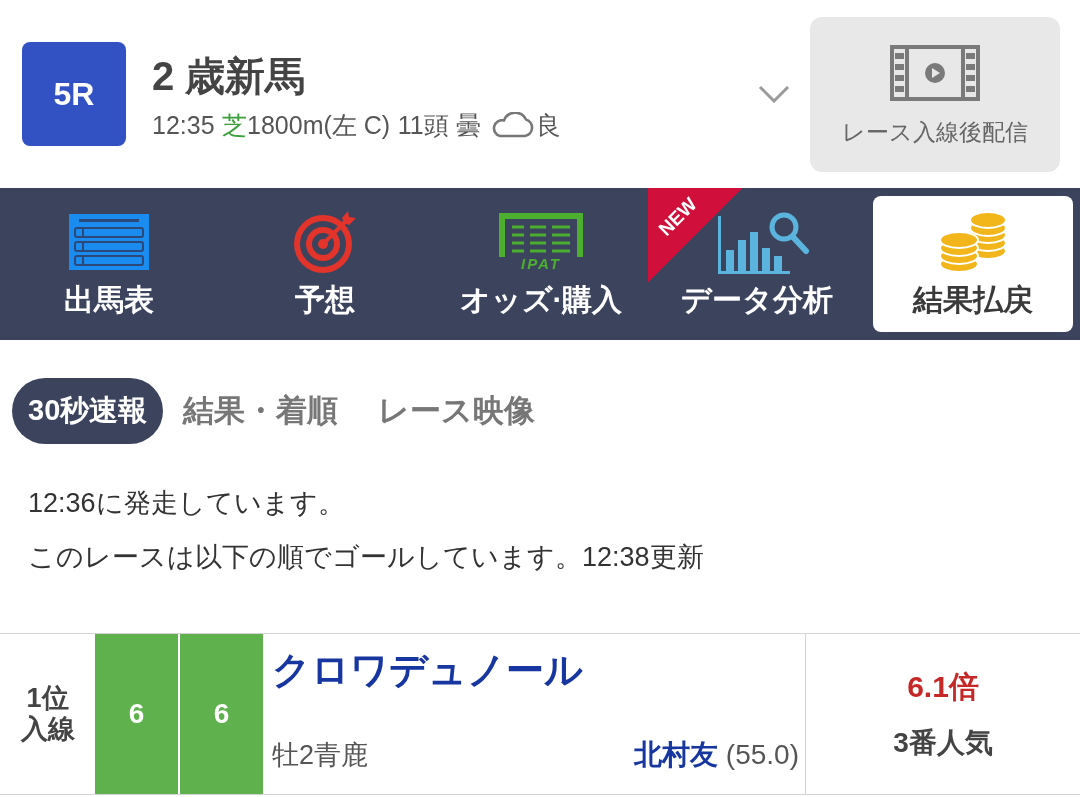 Image resolution: width=1080 pixels, height=797 pixels. I want to click on menu-tab: 結果払戻, so click(973, 264).